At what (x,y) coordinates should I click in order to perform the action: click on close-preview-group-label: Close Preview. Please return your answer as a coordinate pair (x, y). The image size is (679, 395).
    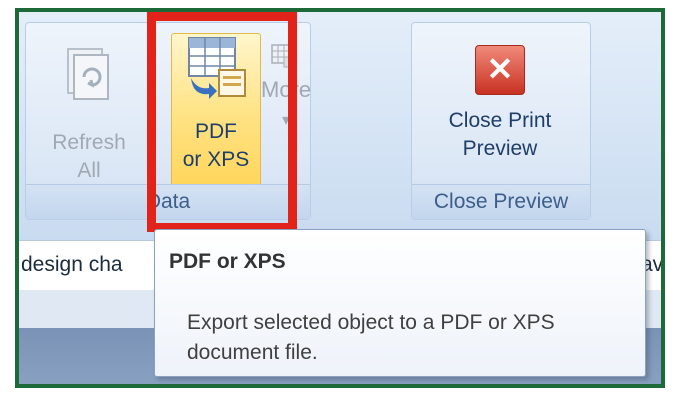
    Looking at the image, I should click on (501, 201).